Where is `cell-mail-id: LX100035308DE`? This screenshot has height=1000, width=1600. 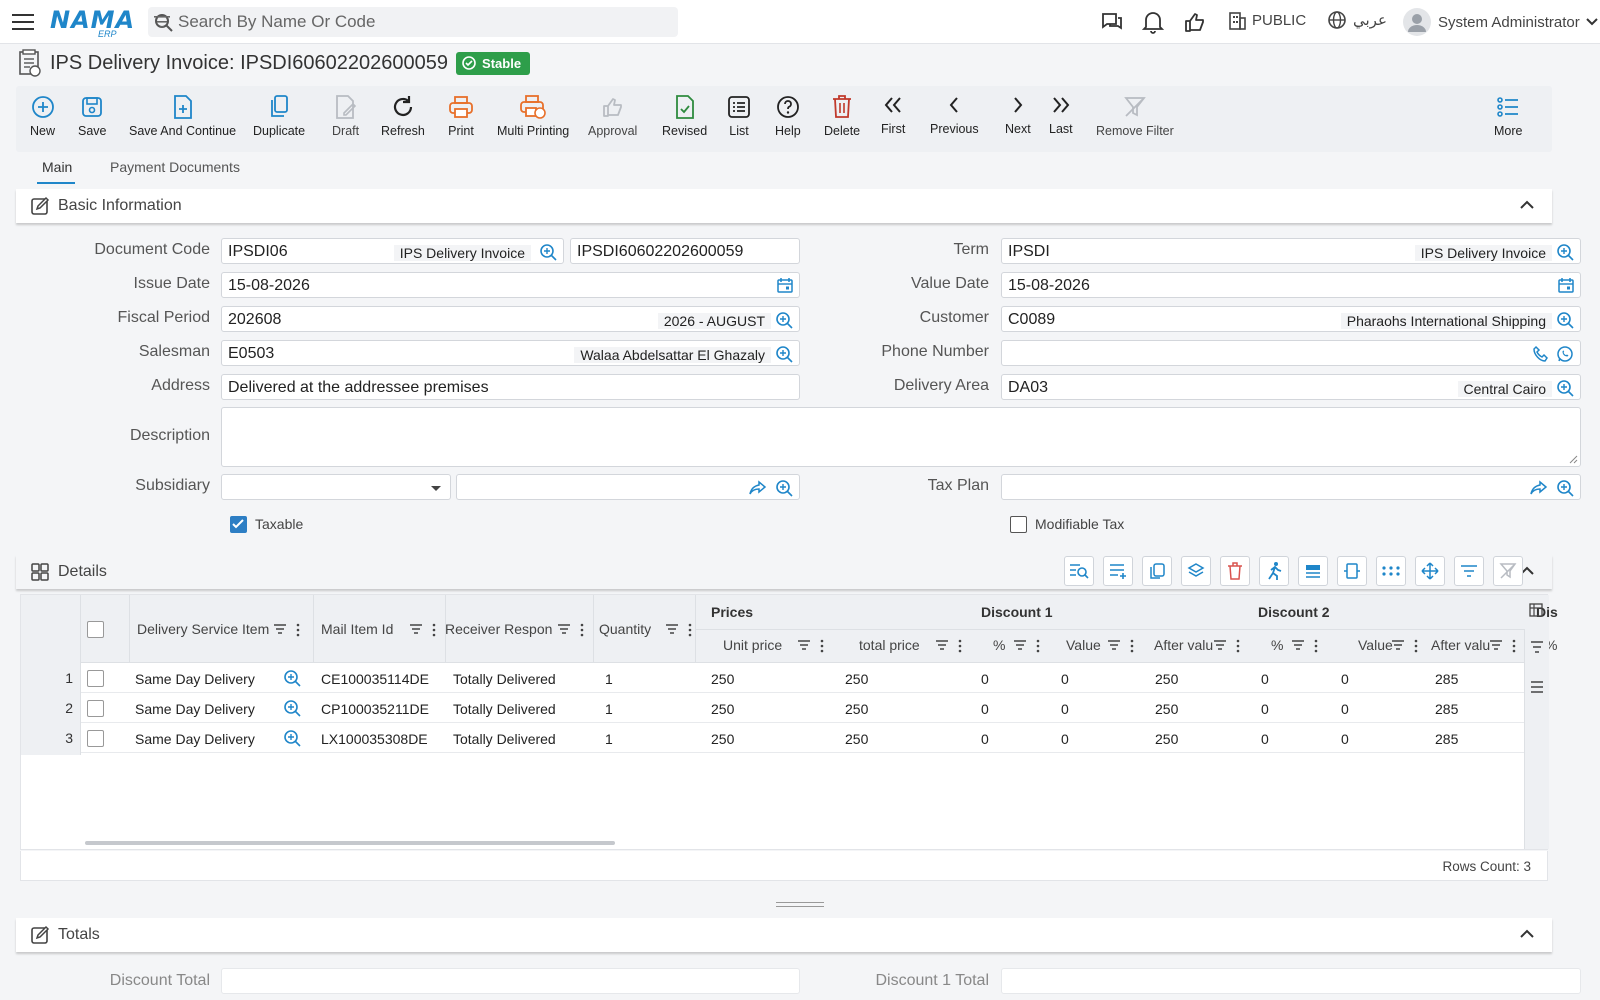 cell-mail-id: LX100035308DE is located at coordinates (374, 739).